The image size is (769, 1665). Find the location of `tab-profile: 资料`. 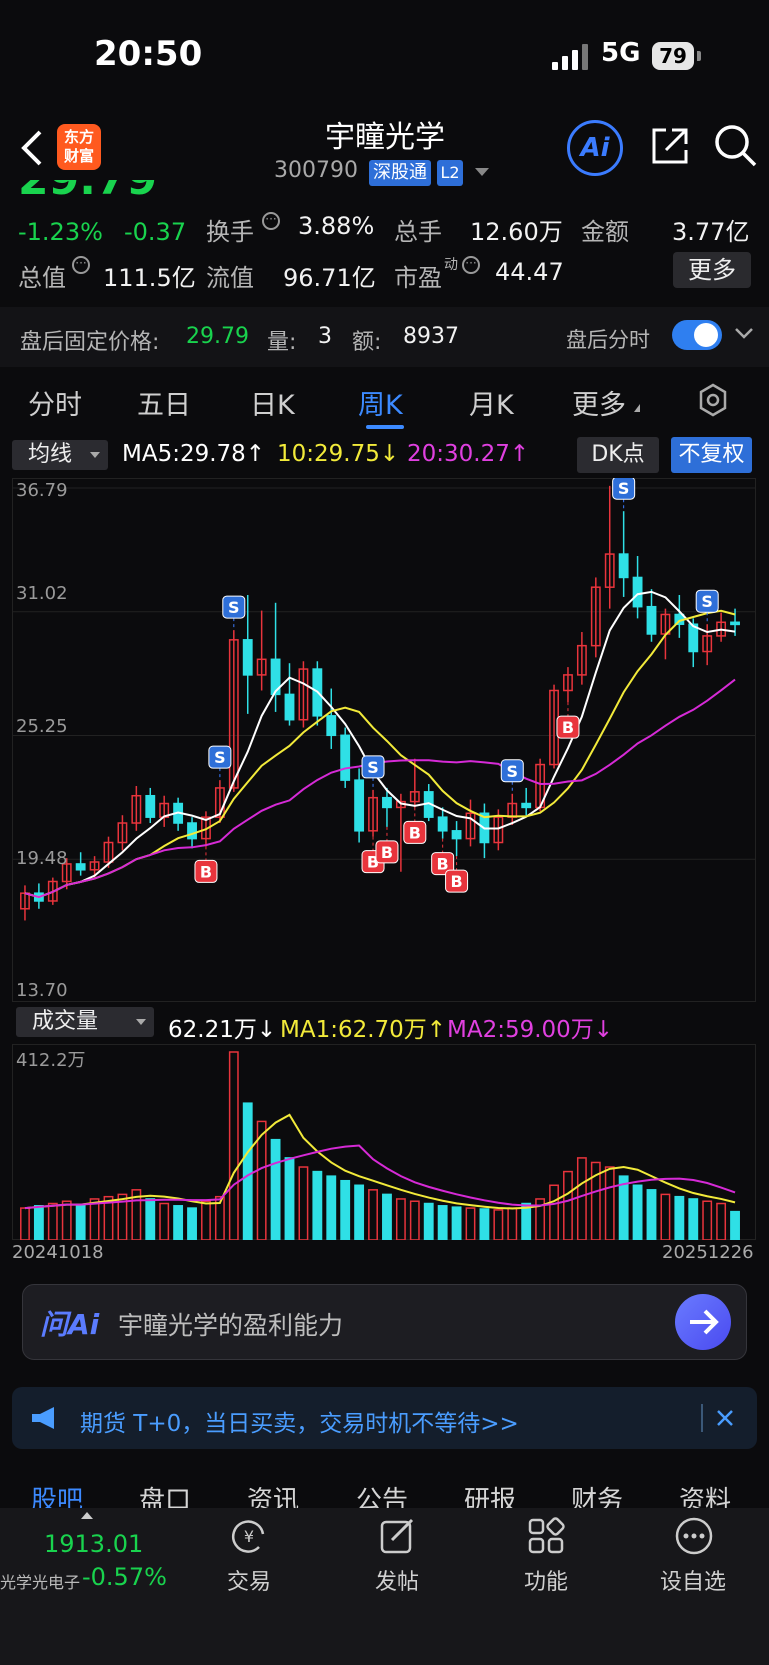

tab-profile: 资料 is located at coordinates (705, 1494).